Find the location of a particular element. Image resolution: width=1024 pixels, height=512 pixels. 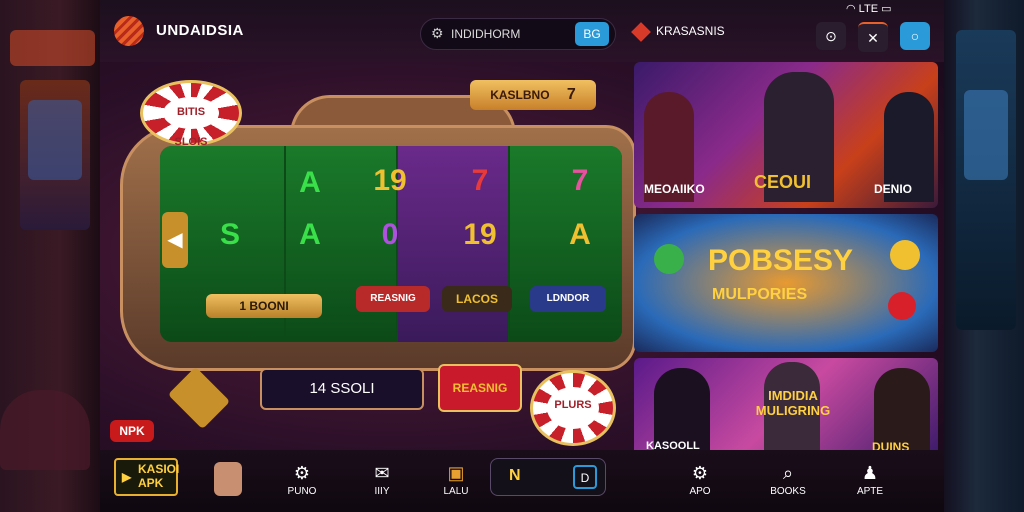

tools-button: ✕ is located at coordinates (873, 37).